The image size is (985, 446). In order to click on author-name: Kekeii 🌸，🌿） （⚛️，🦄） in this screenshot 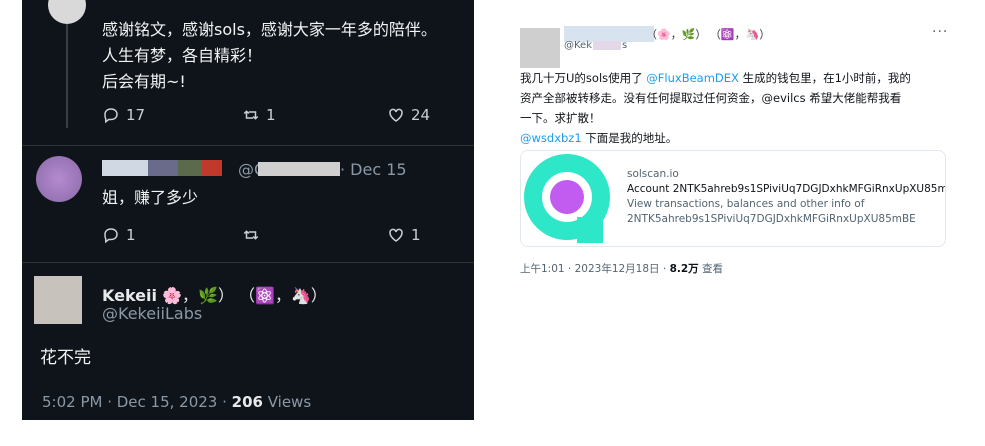, I will do `click(214, 294)`.